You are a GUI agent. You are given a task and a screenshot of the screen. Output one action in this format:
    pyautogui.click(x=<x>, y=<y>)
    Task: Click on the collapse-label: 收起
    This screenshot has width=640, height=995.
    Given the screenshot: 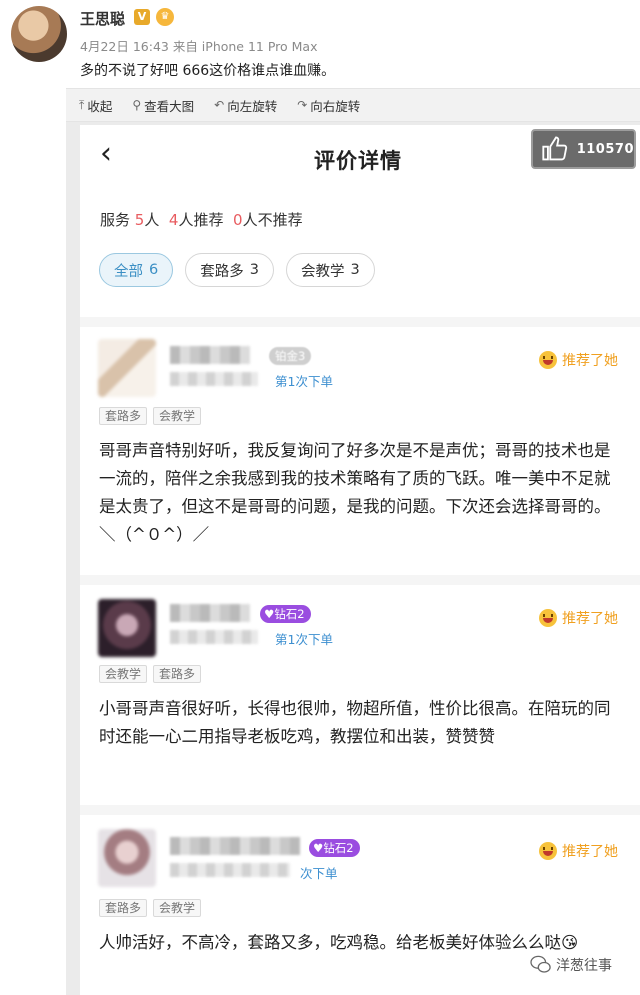 What is the action you would take?
    pyautogui.click(x=100, y=106)
    